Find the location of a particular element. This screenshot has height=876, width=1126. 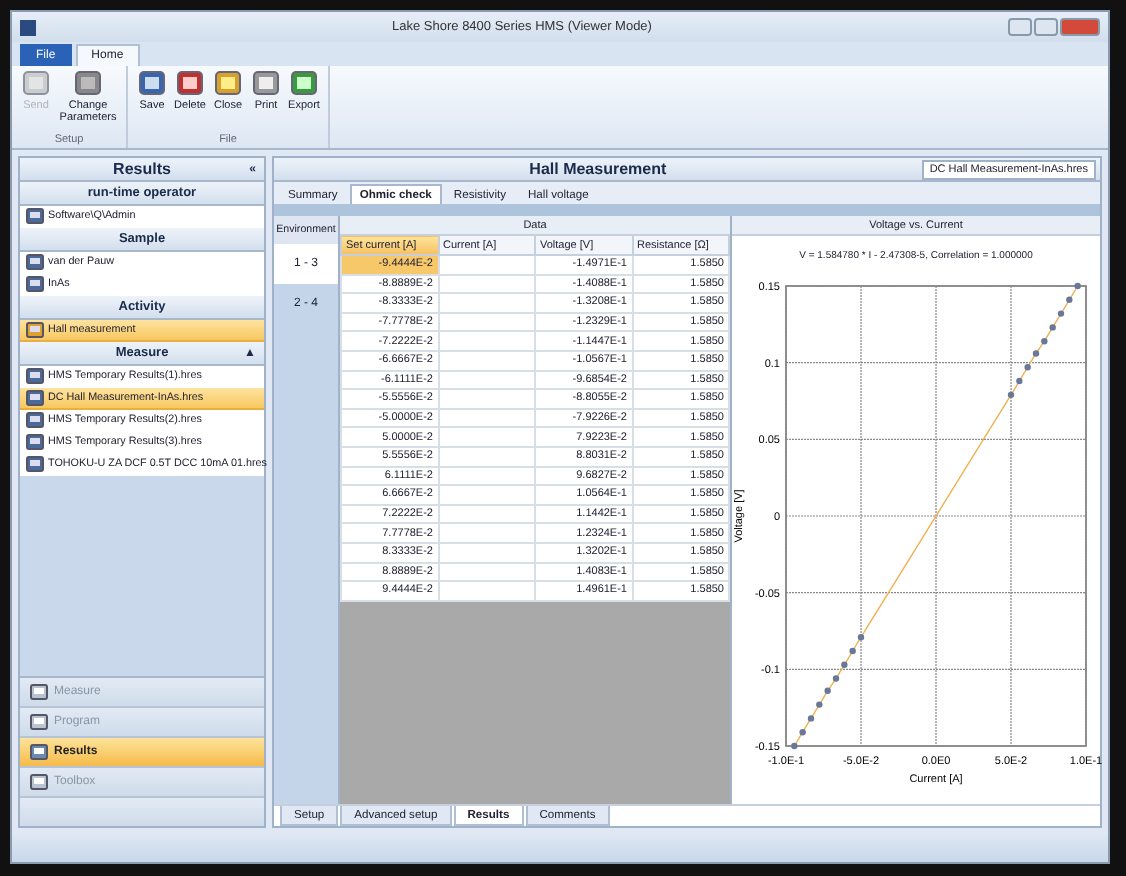

maximize-button is located at coordinates (1046, 27).